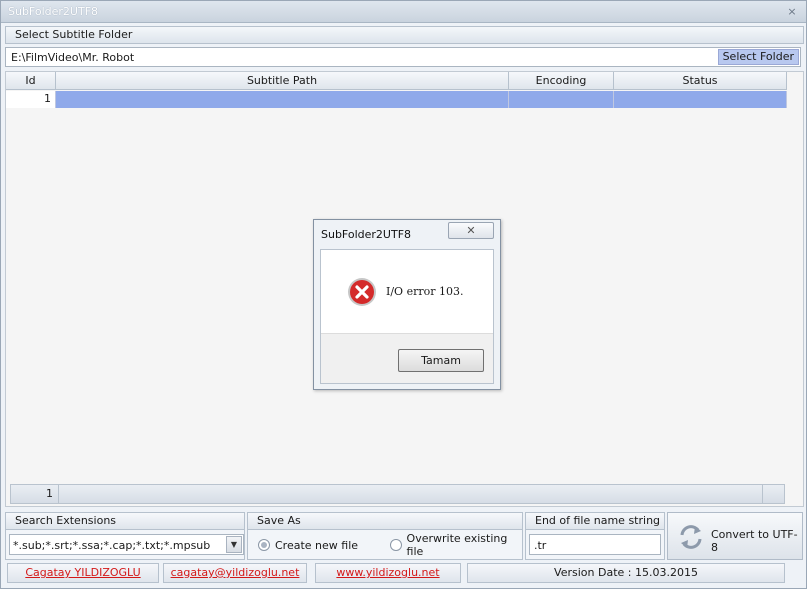 The image size is (807, 589). What do you see at coordinates (404, 35) in the screenshot?
I see `folder-section-header: Select Subtitle Folder` at bounding box center [404, 35].